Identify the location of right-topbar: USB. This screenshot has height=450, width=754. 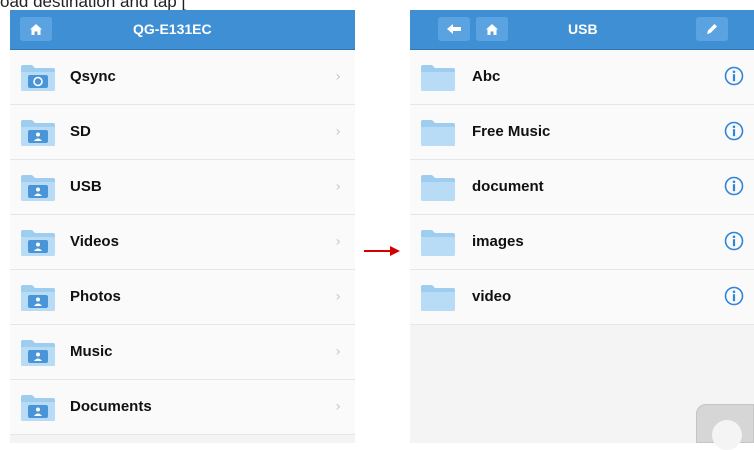
(582, 30).